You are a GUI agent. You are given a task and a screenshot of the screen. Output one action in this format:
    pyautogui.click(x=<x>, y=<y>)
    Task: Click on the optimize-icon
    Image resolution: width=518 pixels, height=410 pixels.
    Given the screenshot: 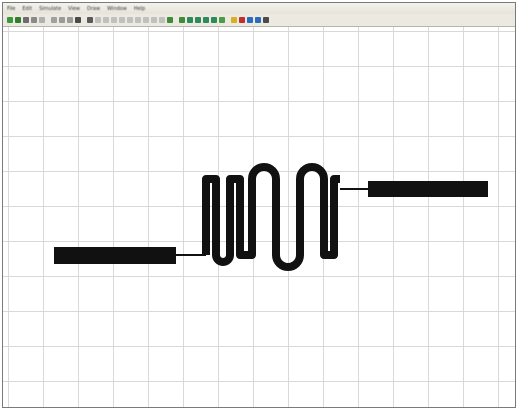 What is the action you would take?
    pyautogui.click(x=250, y=20)
    